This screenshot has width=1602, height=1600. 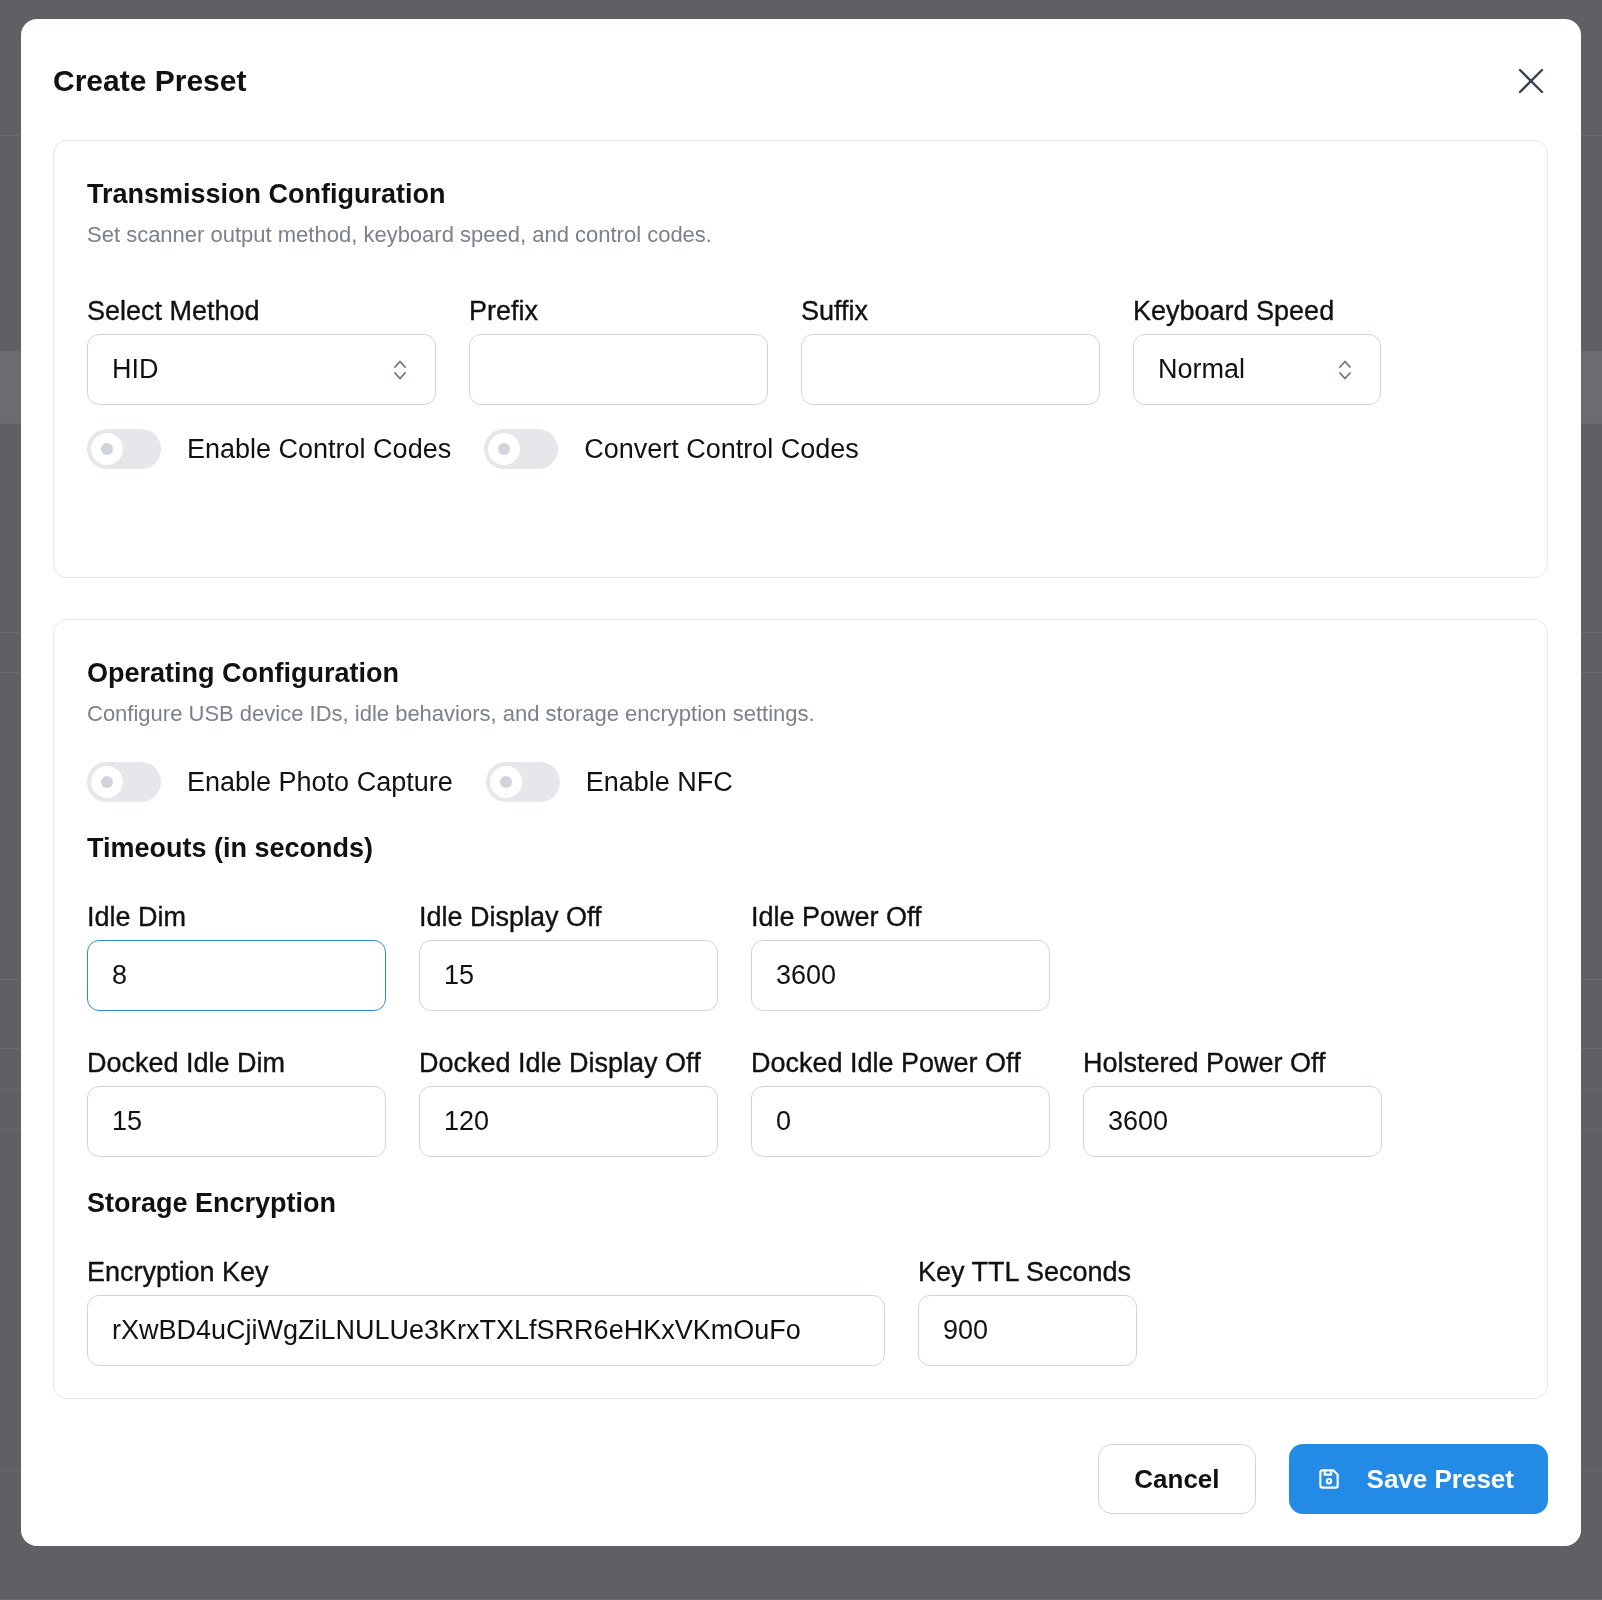 What do you see at coordinates (320, 782) in the screenshot?
I see `toggle-label: Enable Photo Capture` at bounding box center [320, 782].